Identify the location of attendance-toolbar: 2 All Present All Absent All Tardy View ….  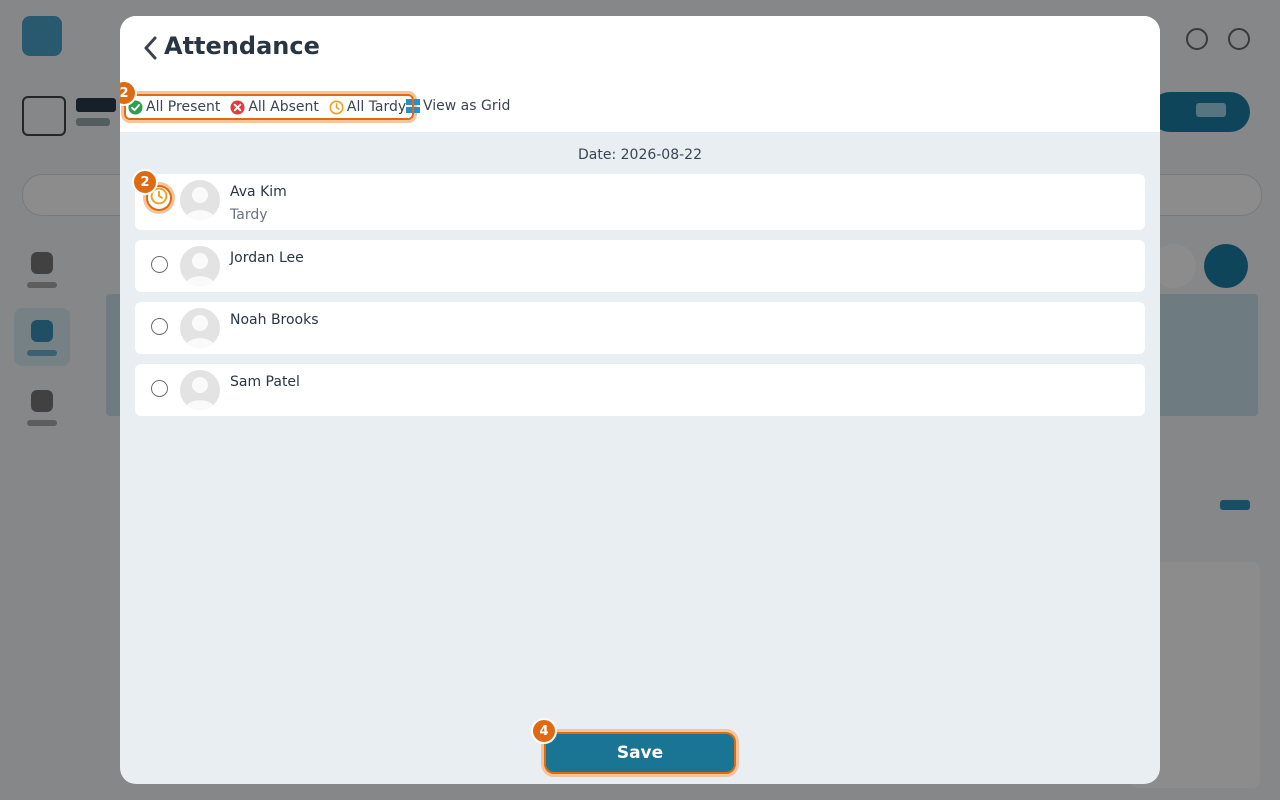
(640, 105).